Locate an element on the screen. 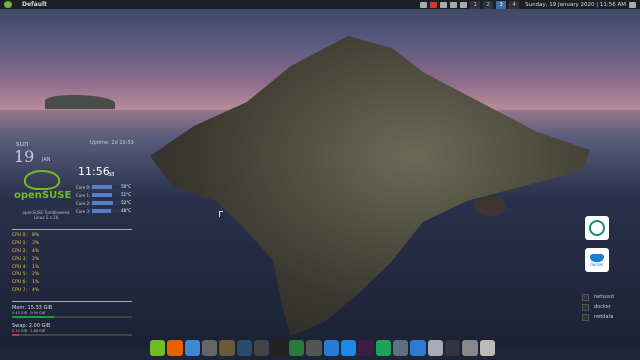 This screenshot has height=360, width=640. slack-icon is located at coordinates (366, 348).